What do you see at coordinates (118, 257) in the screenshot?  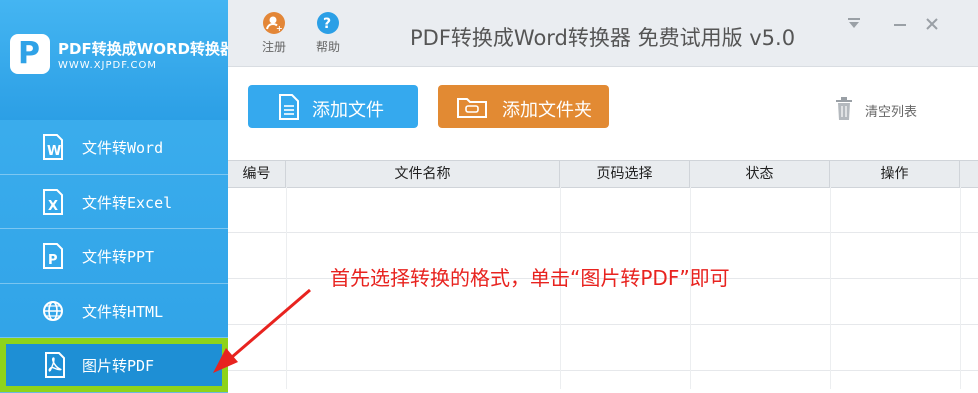 I see `sidebar-item-label: 文件转PPT` at bounding box center [118, 257].